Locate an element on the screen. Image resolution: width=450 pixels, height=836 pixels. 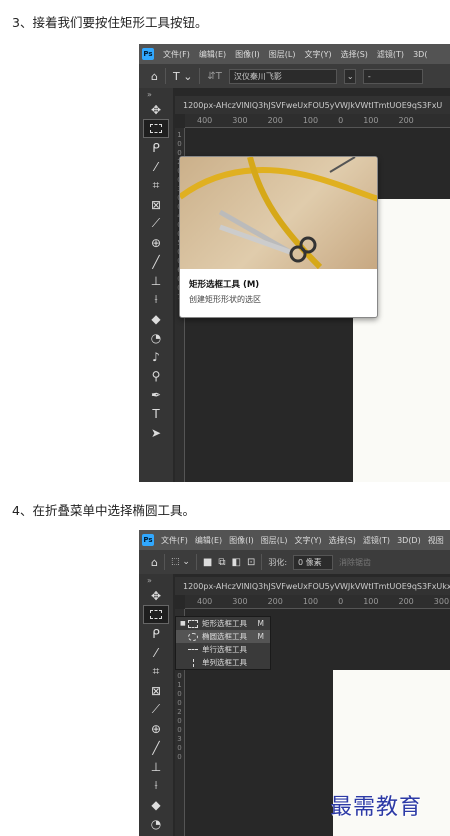
flyout-item-single-row-marquee: 单行选框工具 is located at coordinates (223, 649).